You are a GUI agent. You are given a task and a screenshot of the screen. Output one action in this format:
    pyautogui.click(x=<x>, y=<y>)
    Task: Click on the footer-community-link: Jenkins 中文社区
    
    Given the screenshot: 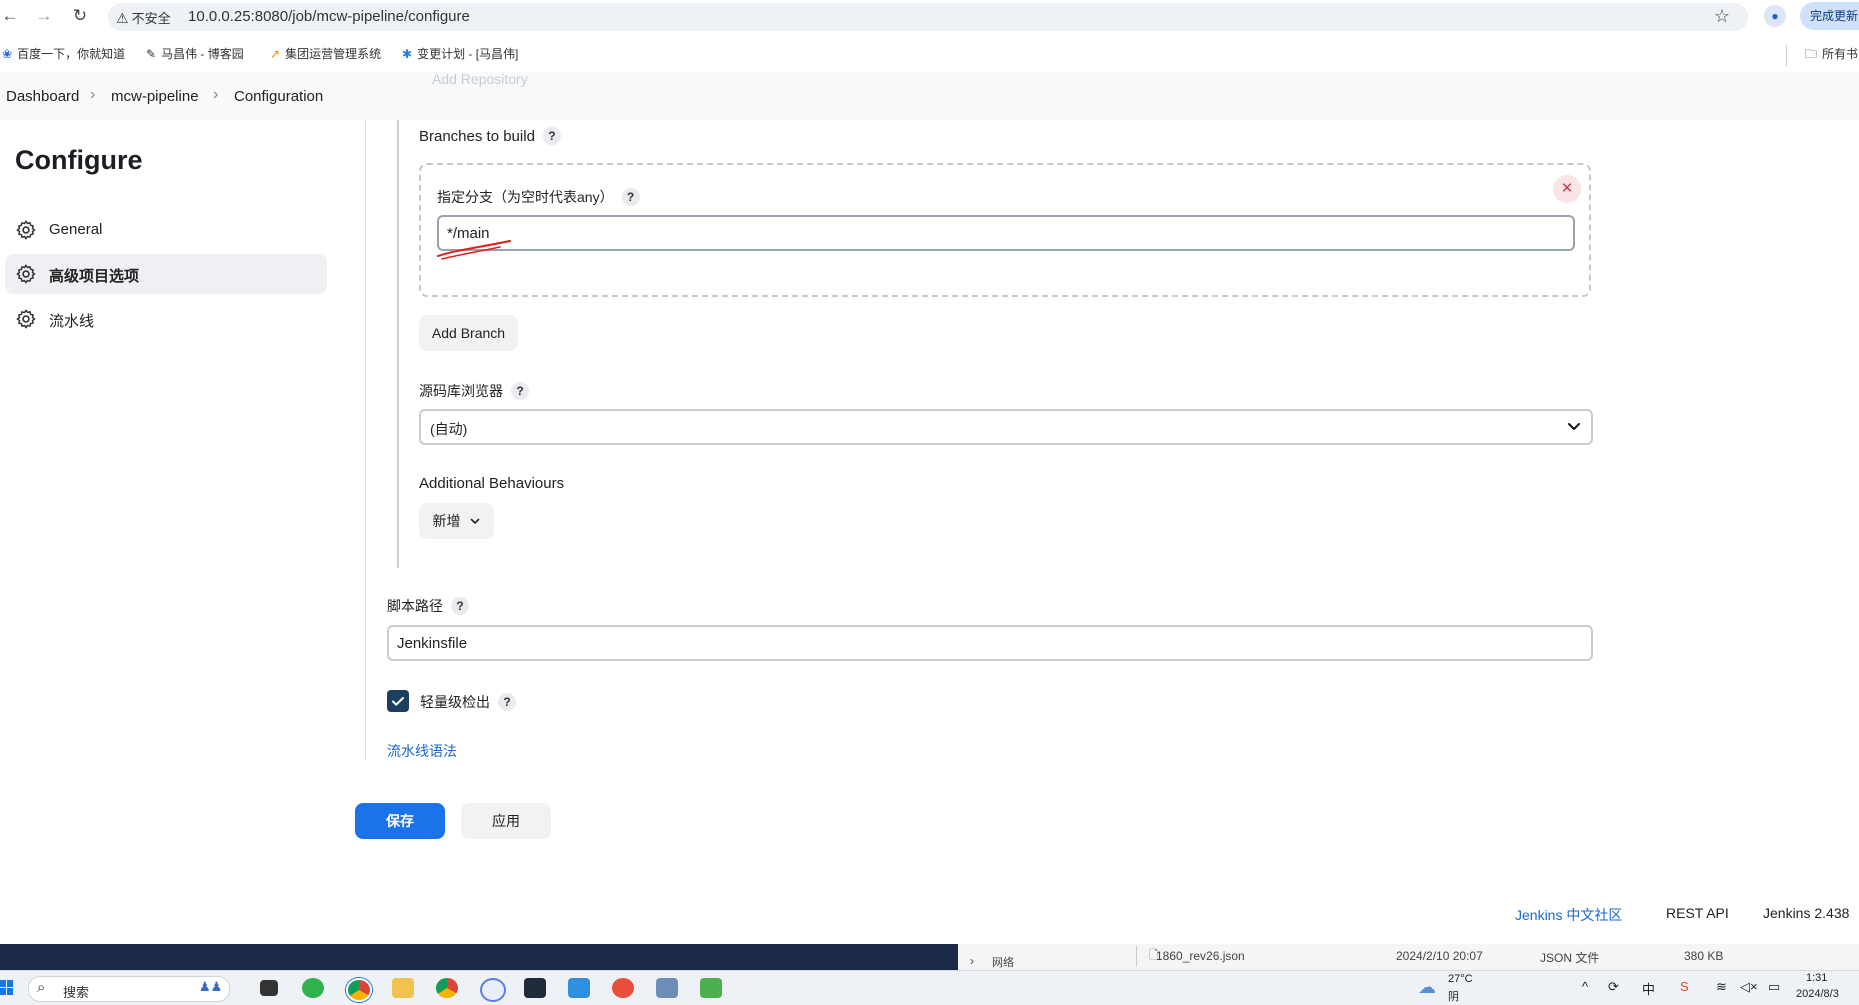 What is the action you would take?
    pyautogui.click(x=1568, y=915)
    